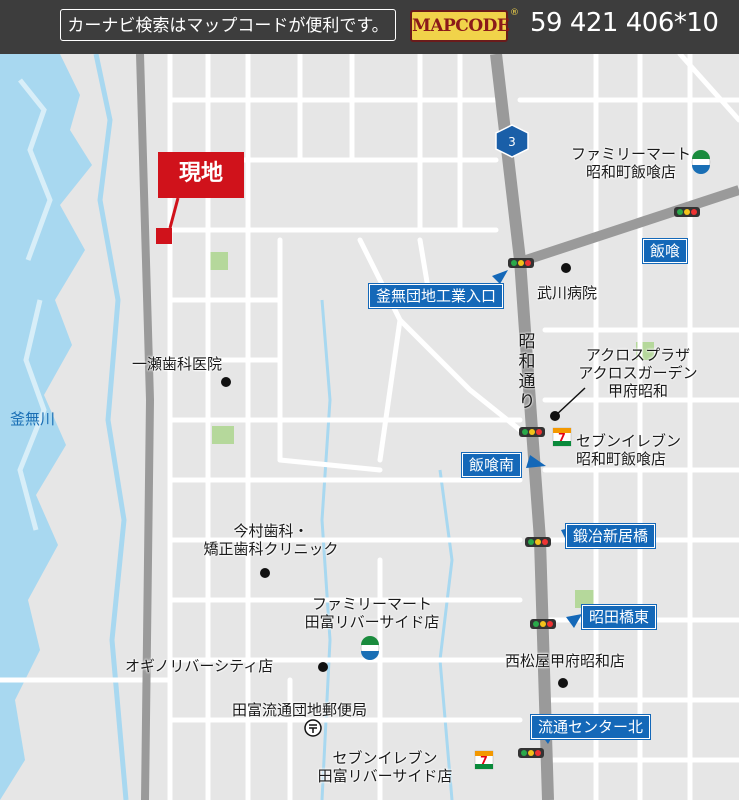  I want to click on sign-kajishinikyo: 鍛冶新居橋, so click(611, 536).